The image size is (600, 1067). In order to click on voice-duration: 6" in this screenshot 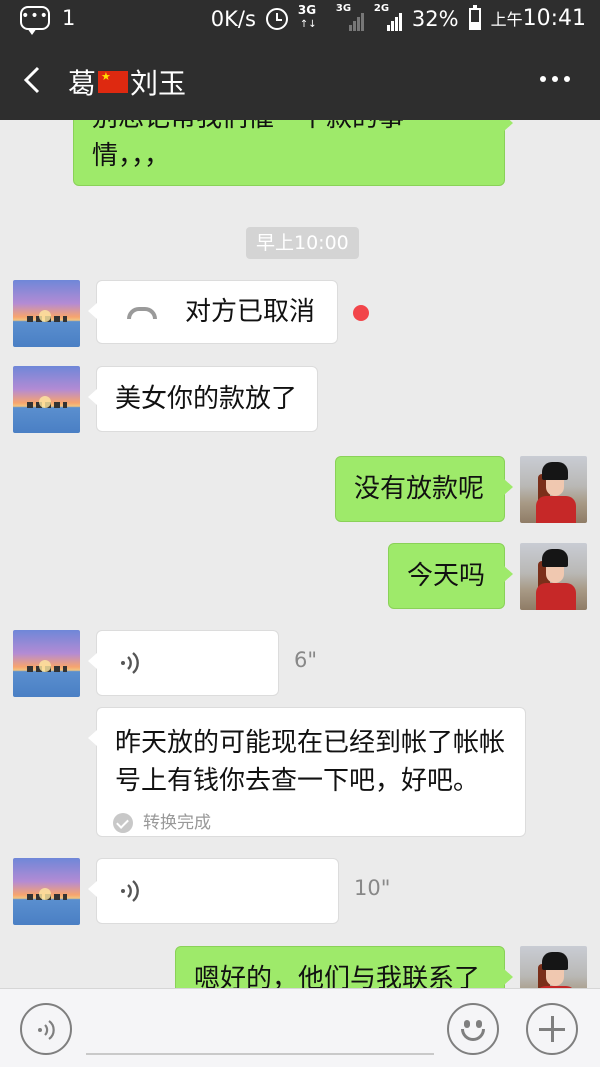, I will do `click(306, 660)`.